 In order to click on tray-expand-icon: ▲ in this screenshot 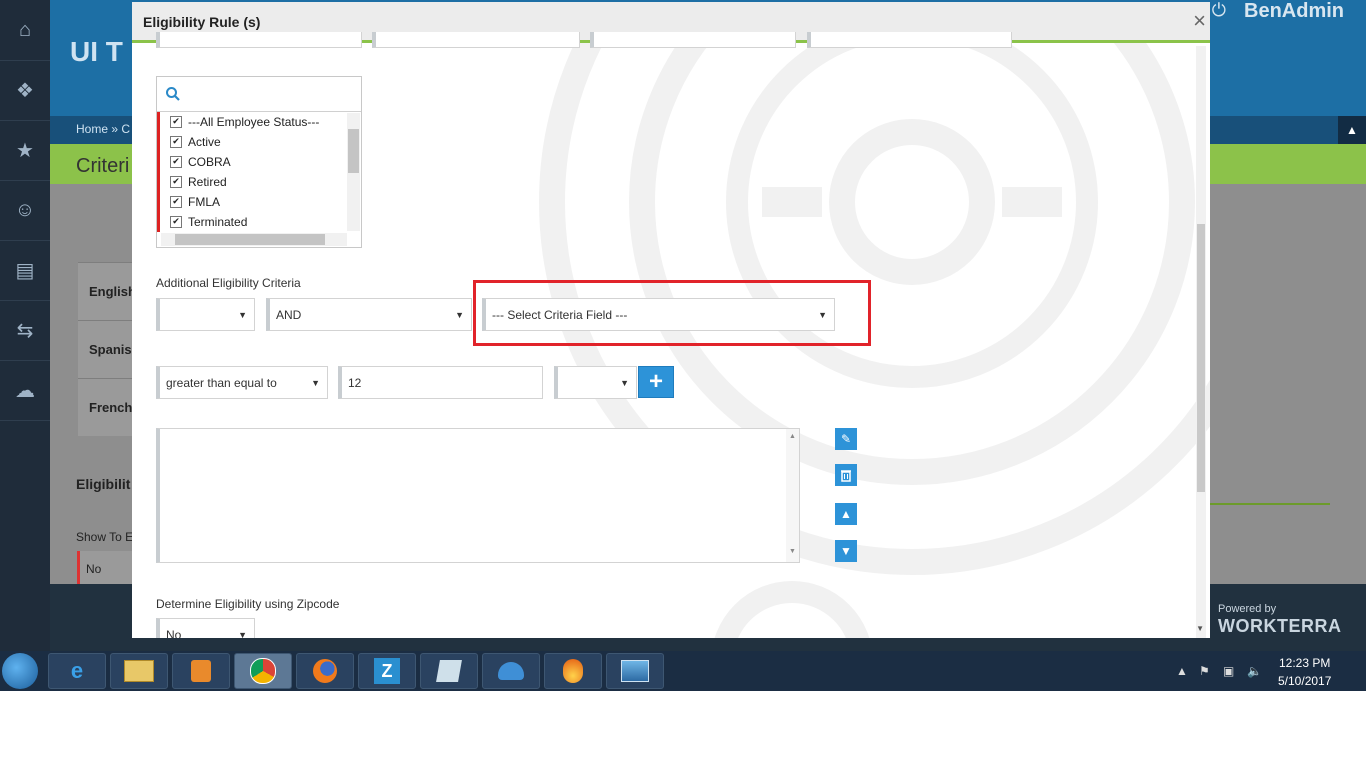, I will do `click(1182, 671)`.